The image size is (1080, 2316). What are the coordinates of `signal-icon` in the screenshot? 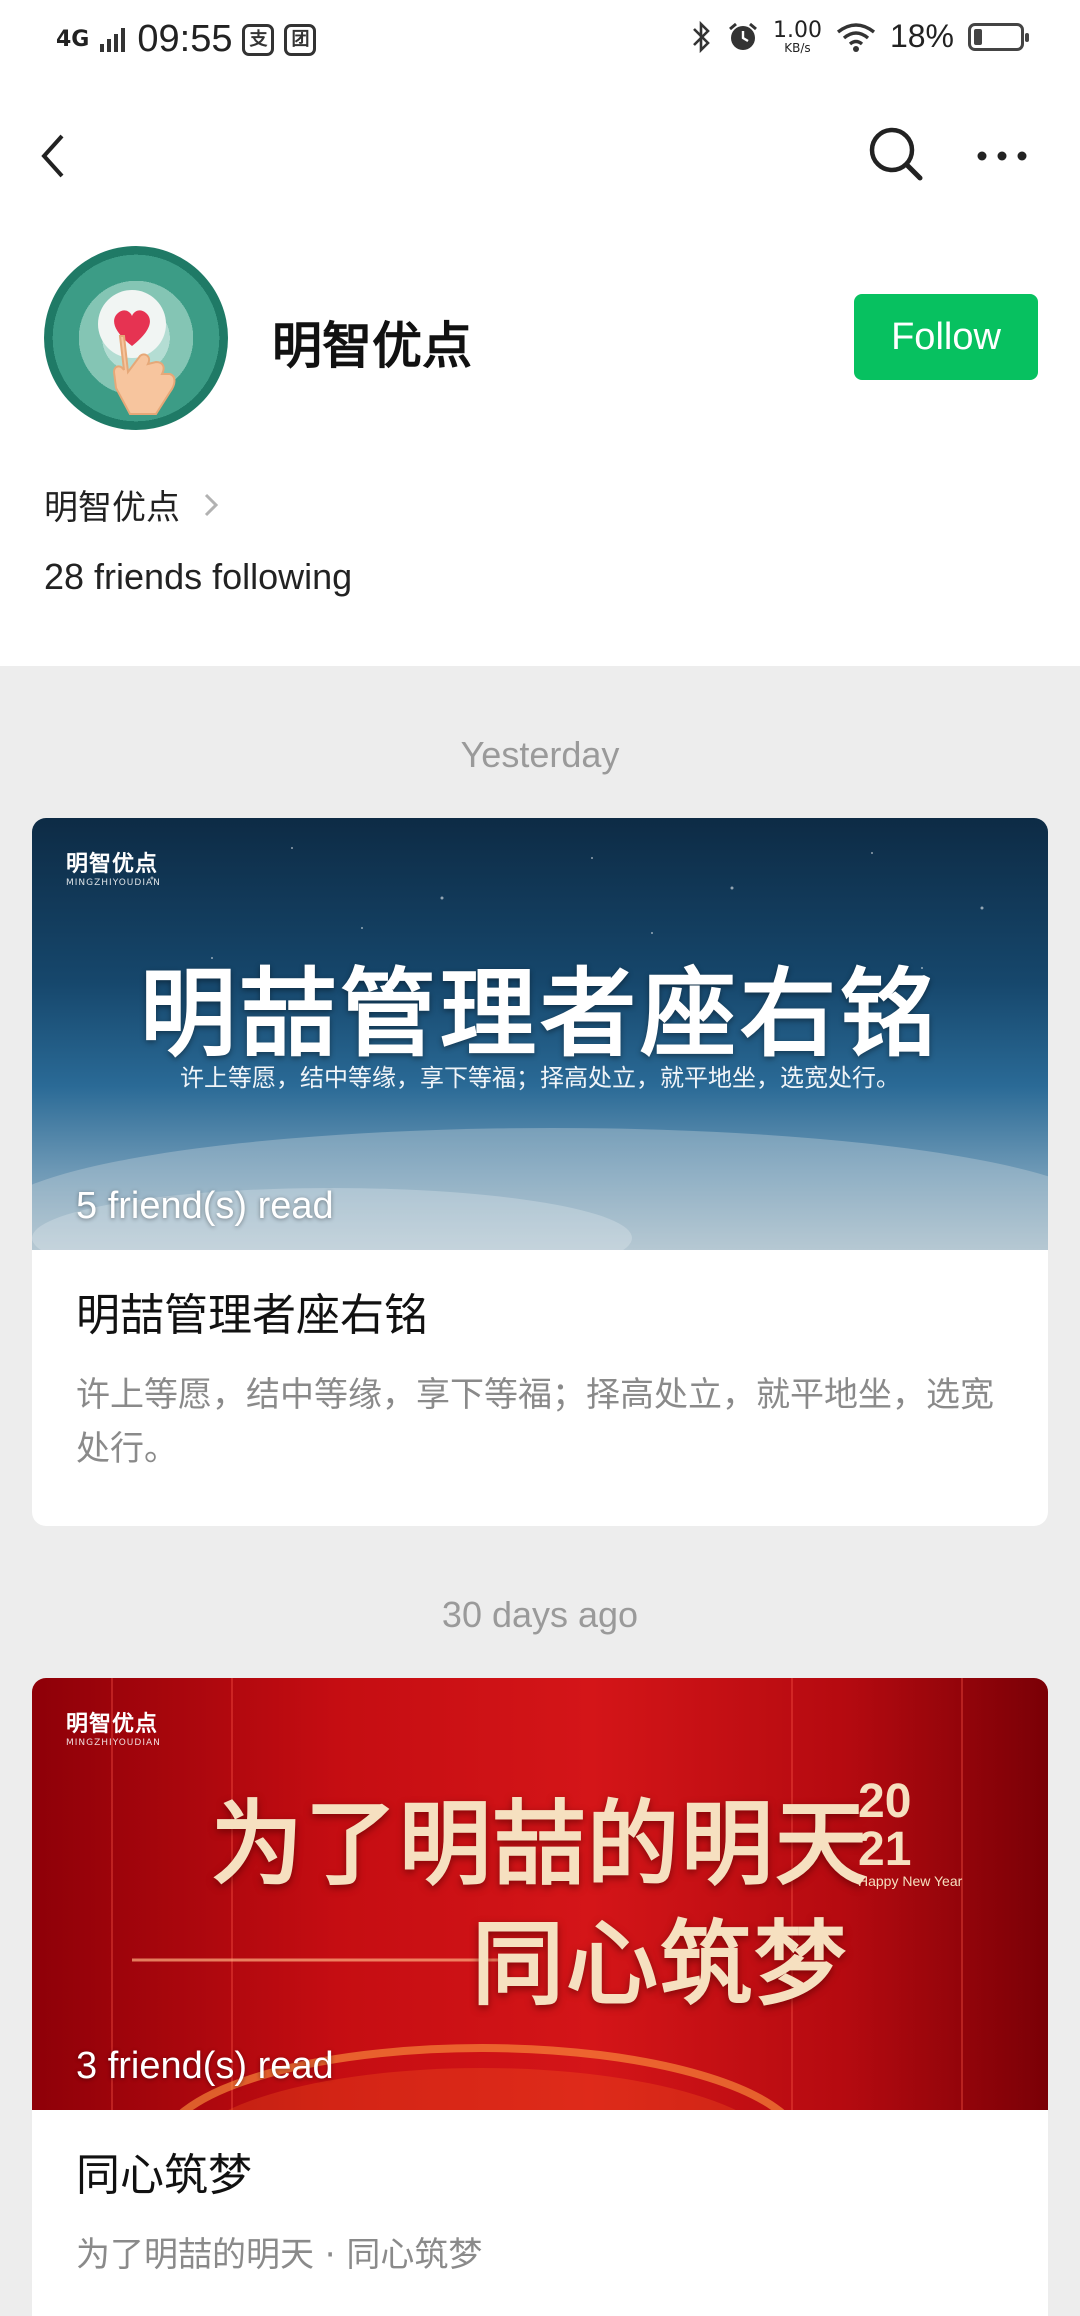 It's located at (113, 39).